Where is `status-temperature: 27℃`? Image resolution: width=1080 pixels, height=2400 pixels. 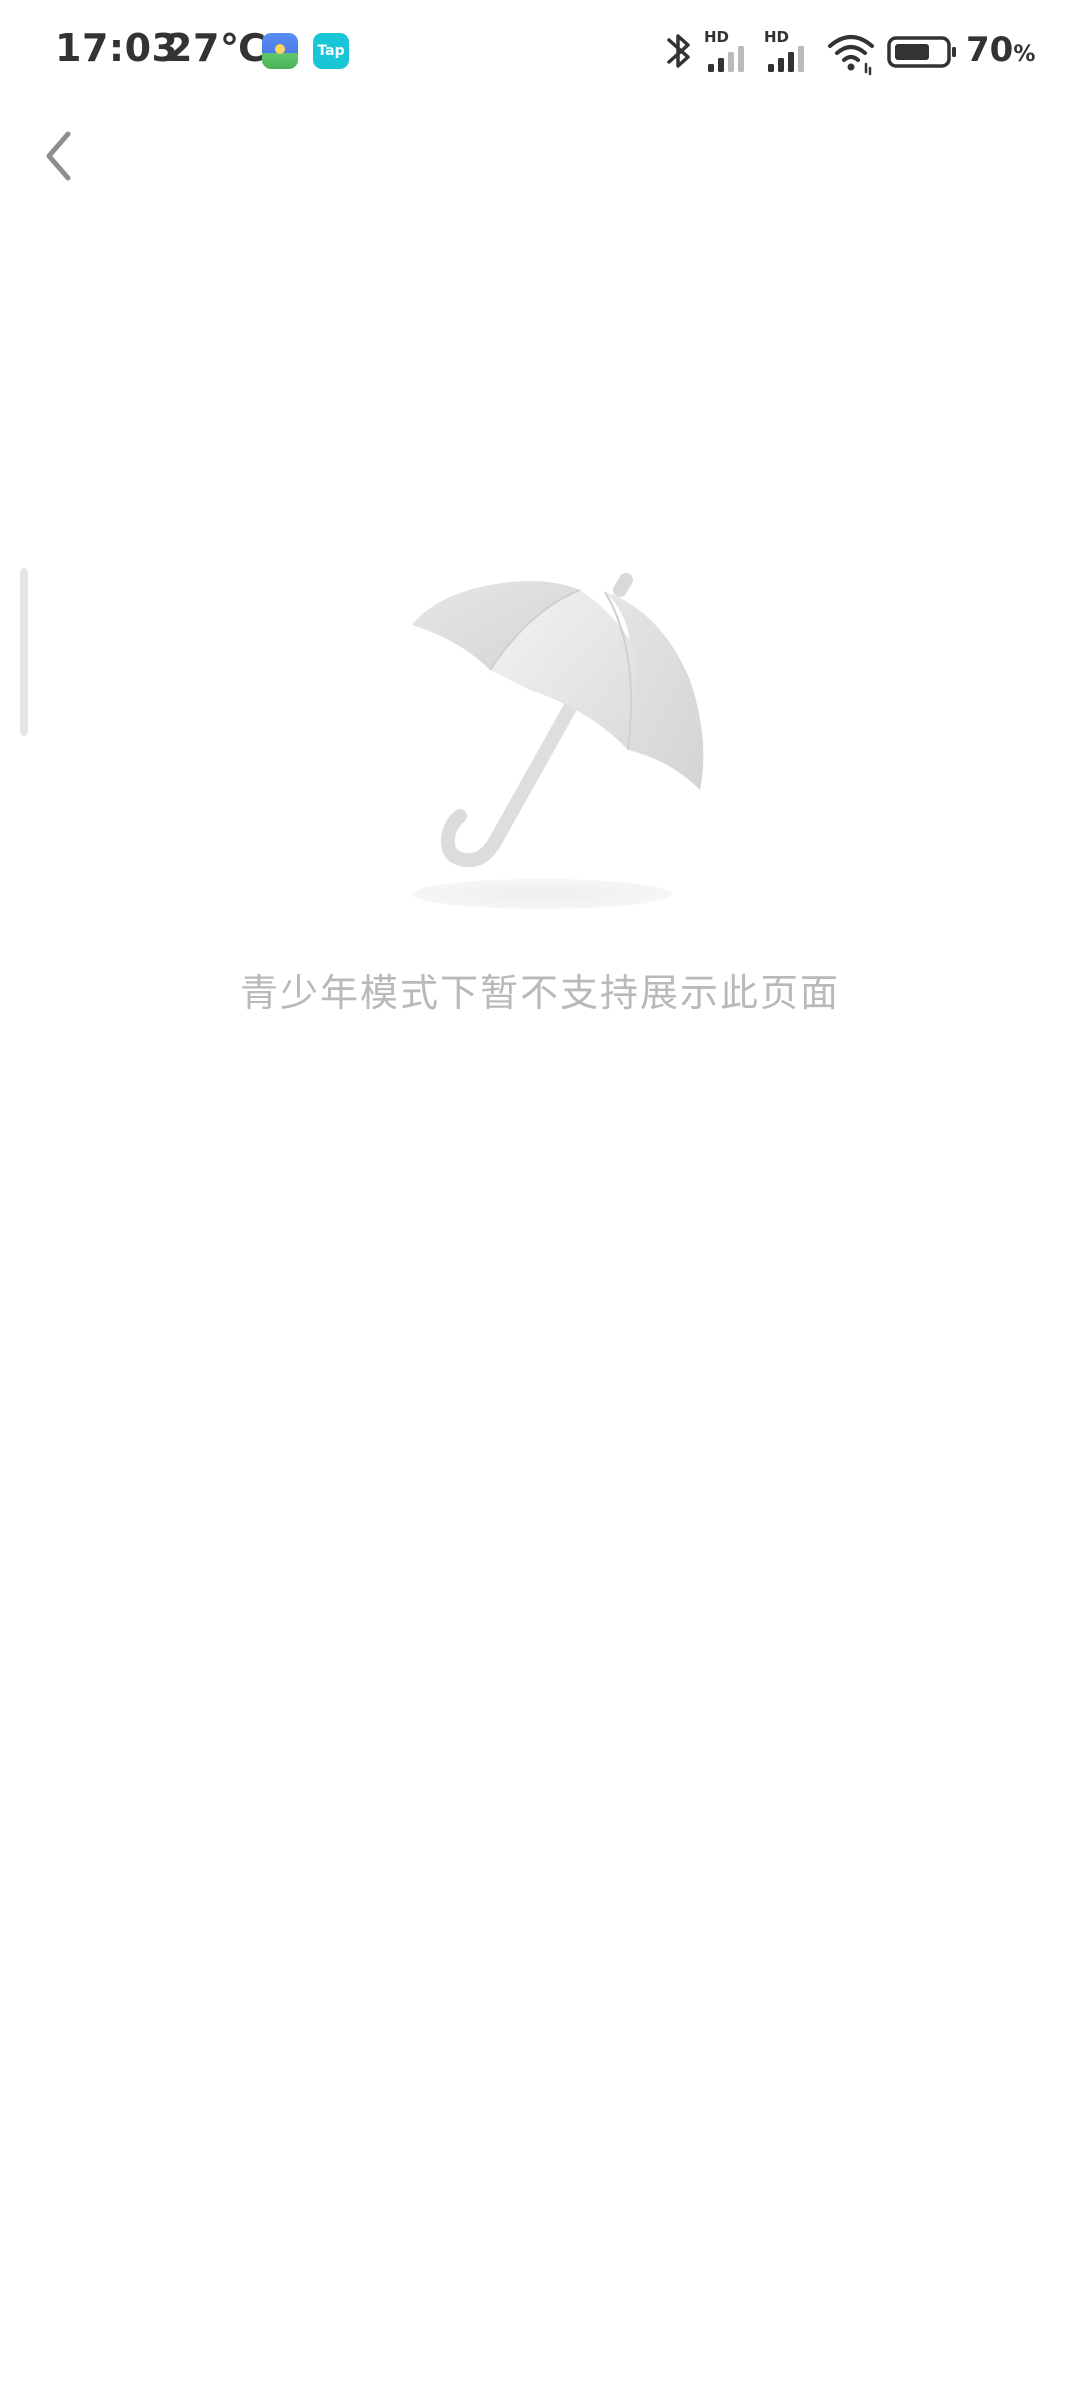
status-temperature: 27℃ is located at coordinates (216, 48).